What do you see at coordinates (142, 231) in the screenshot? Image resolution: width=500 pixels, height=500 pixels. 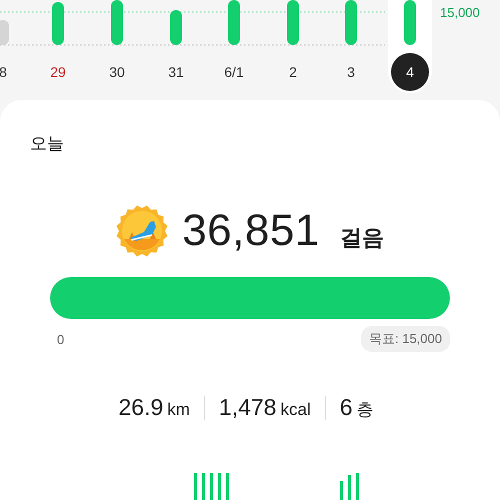 I see `shoe-badge-icon` at bounding box center [142, 231].